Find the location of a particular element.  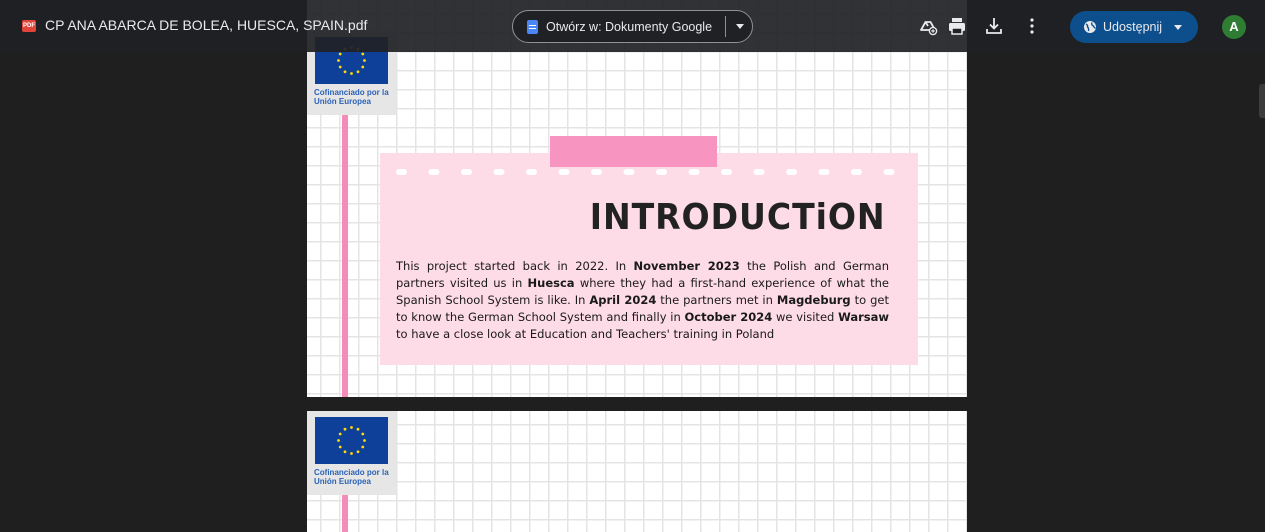

open-with-group: Otwórz w: Dokumenty Google is located at coordinates (632, 26).